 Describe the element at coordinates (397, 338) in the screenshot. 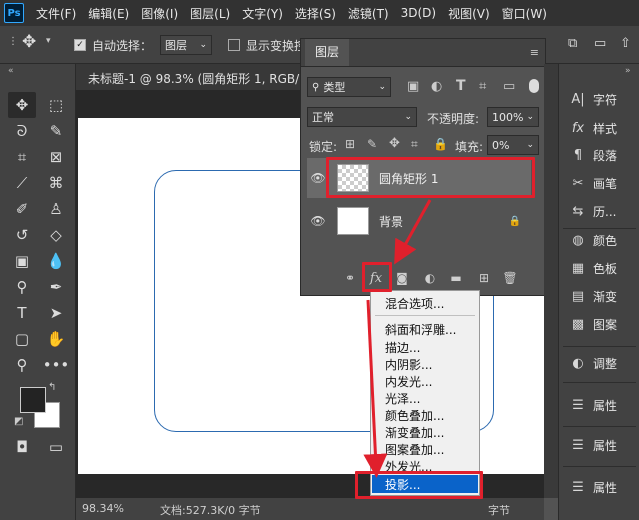

I see `annotation-arrows` at that location.